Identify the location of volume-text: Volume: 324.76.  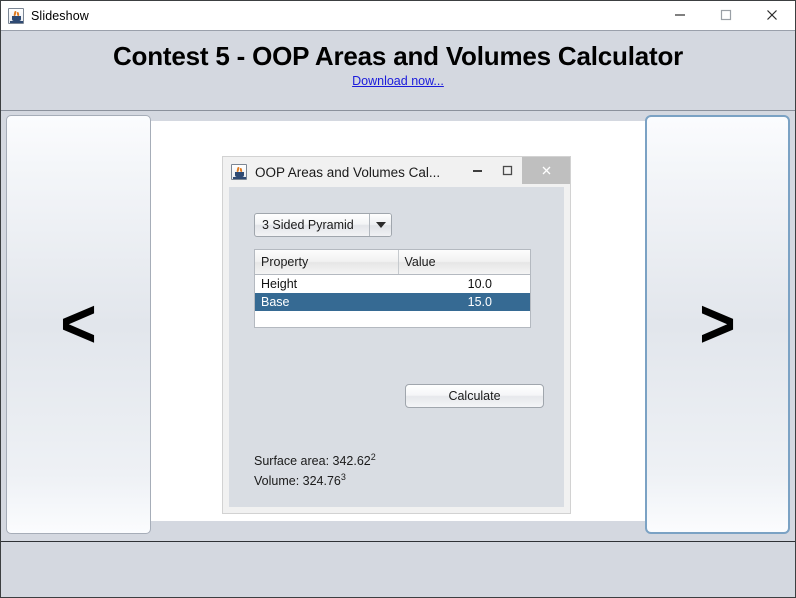
(297, 481).